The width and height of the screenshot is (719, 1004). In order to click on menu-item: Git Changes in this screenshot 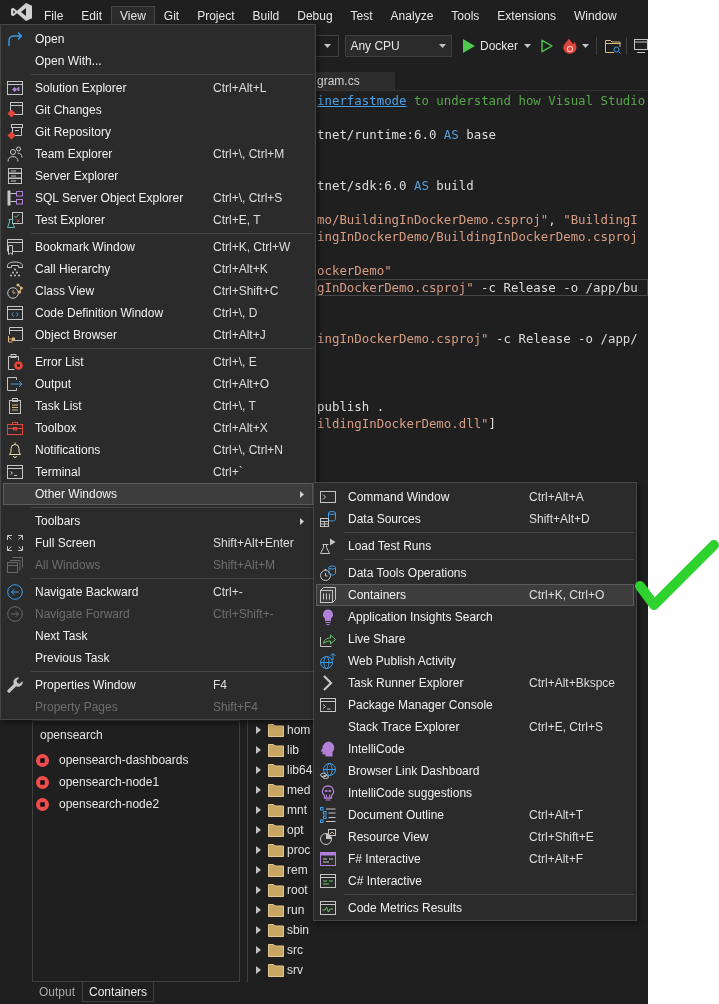, I will do `click(158, 110)`.